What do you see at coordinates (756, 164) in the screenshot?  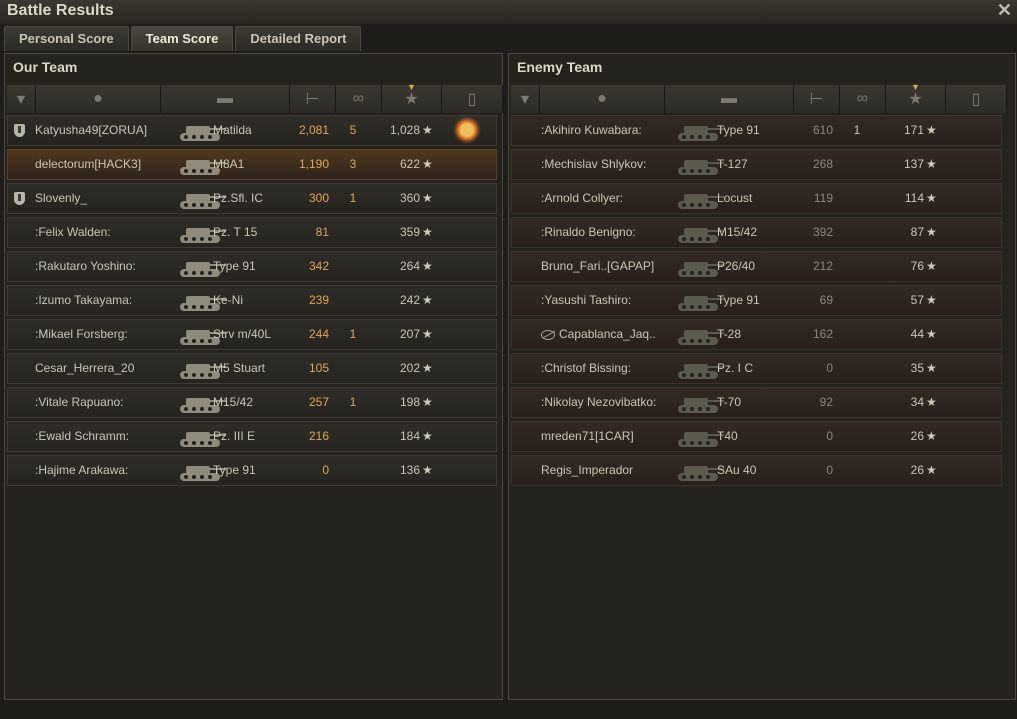 I see `table-row: :Mechislav Shlykov: T-127 268 137 ★` at bounding box center [756, 164].